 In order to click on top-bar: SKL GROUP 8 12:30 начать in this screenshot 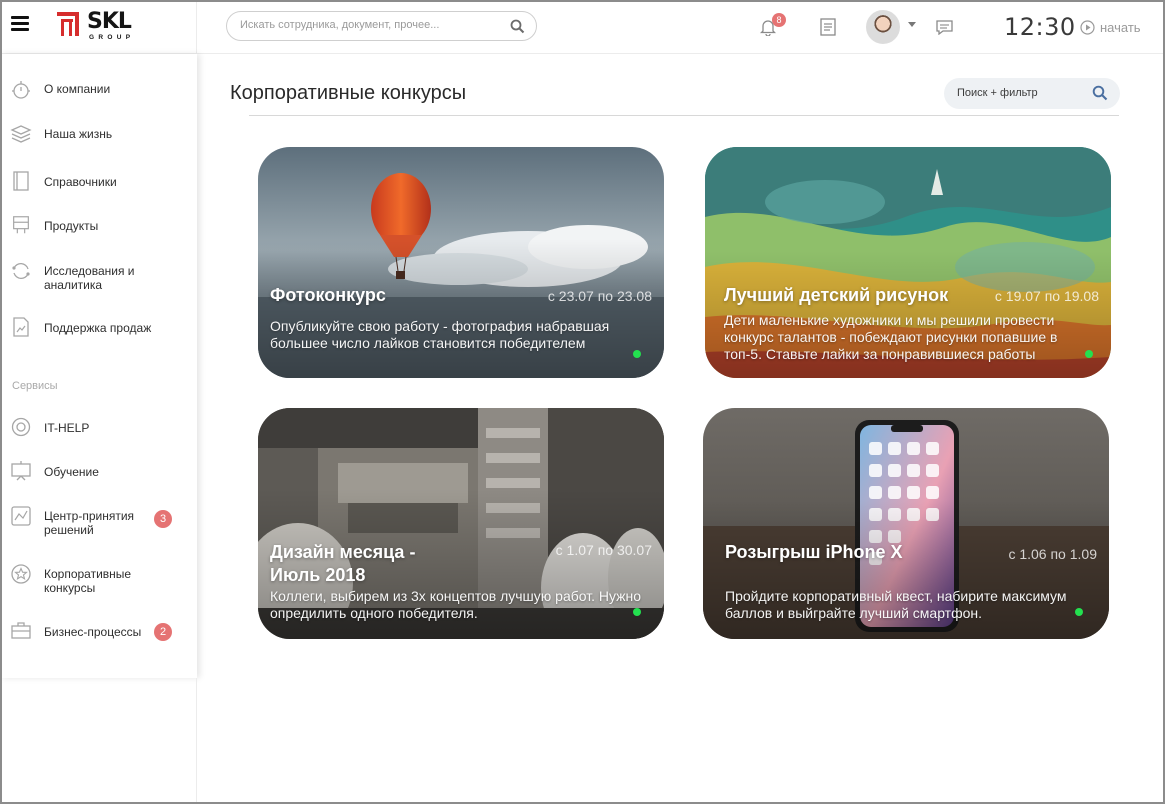, I will do `click(582, 27)`.